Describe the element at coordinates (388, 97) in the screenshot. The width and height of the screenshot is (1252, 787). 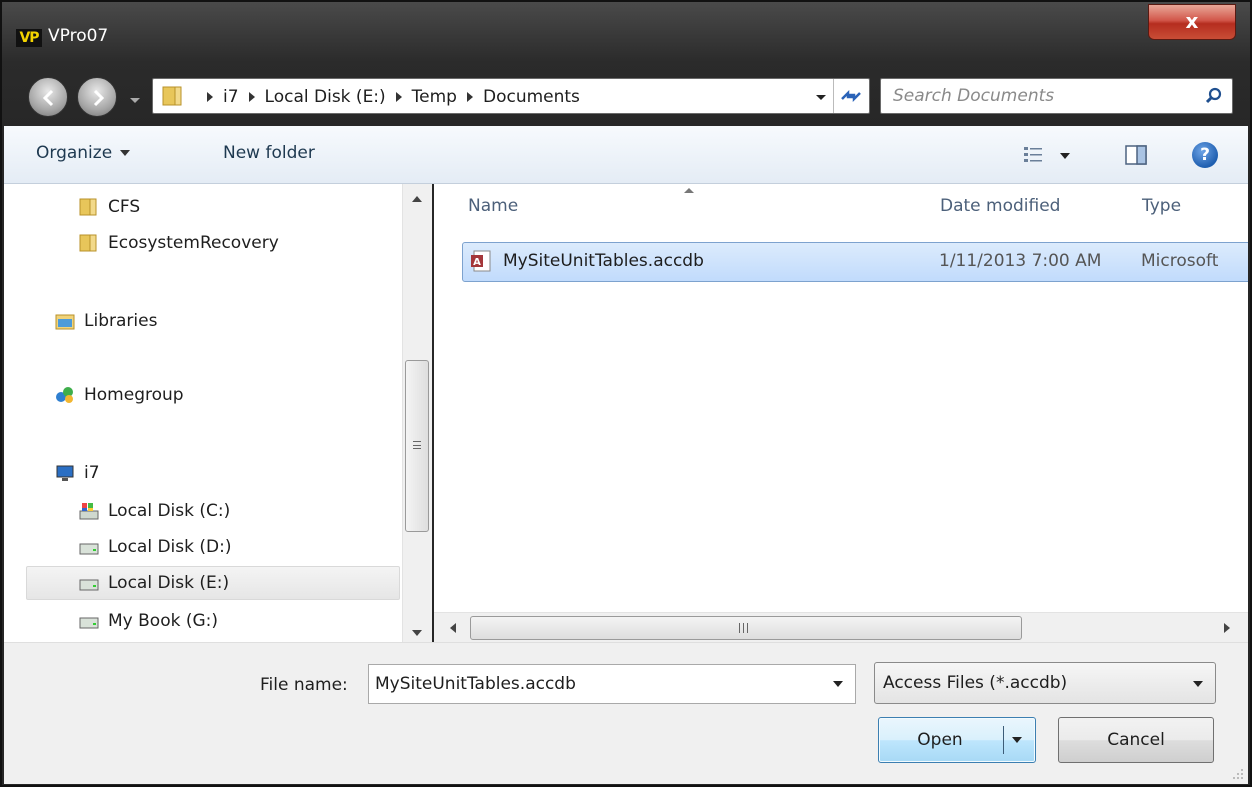
I see `breadcrumb: i7 Local Disk (E:) Temp Documents` at that location.